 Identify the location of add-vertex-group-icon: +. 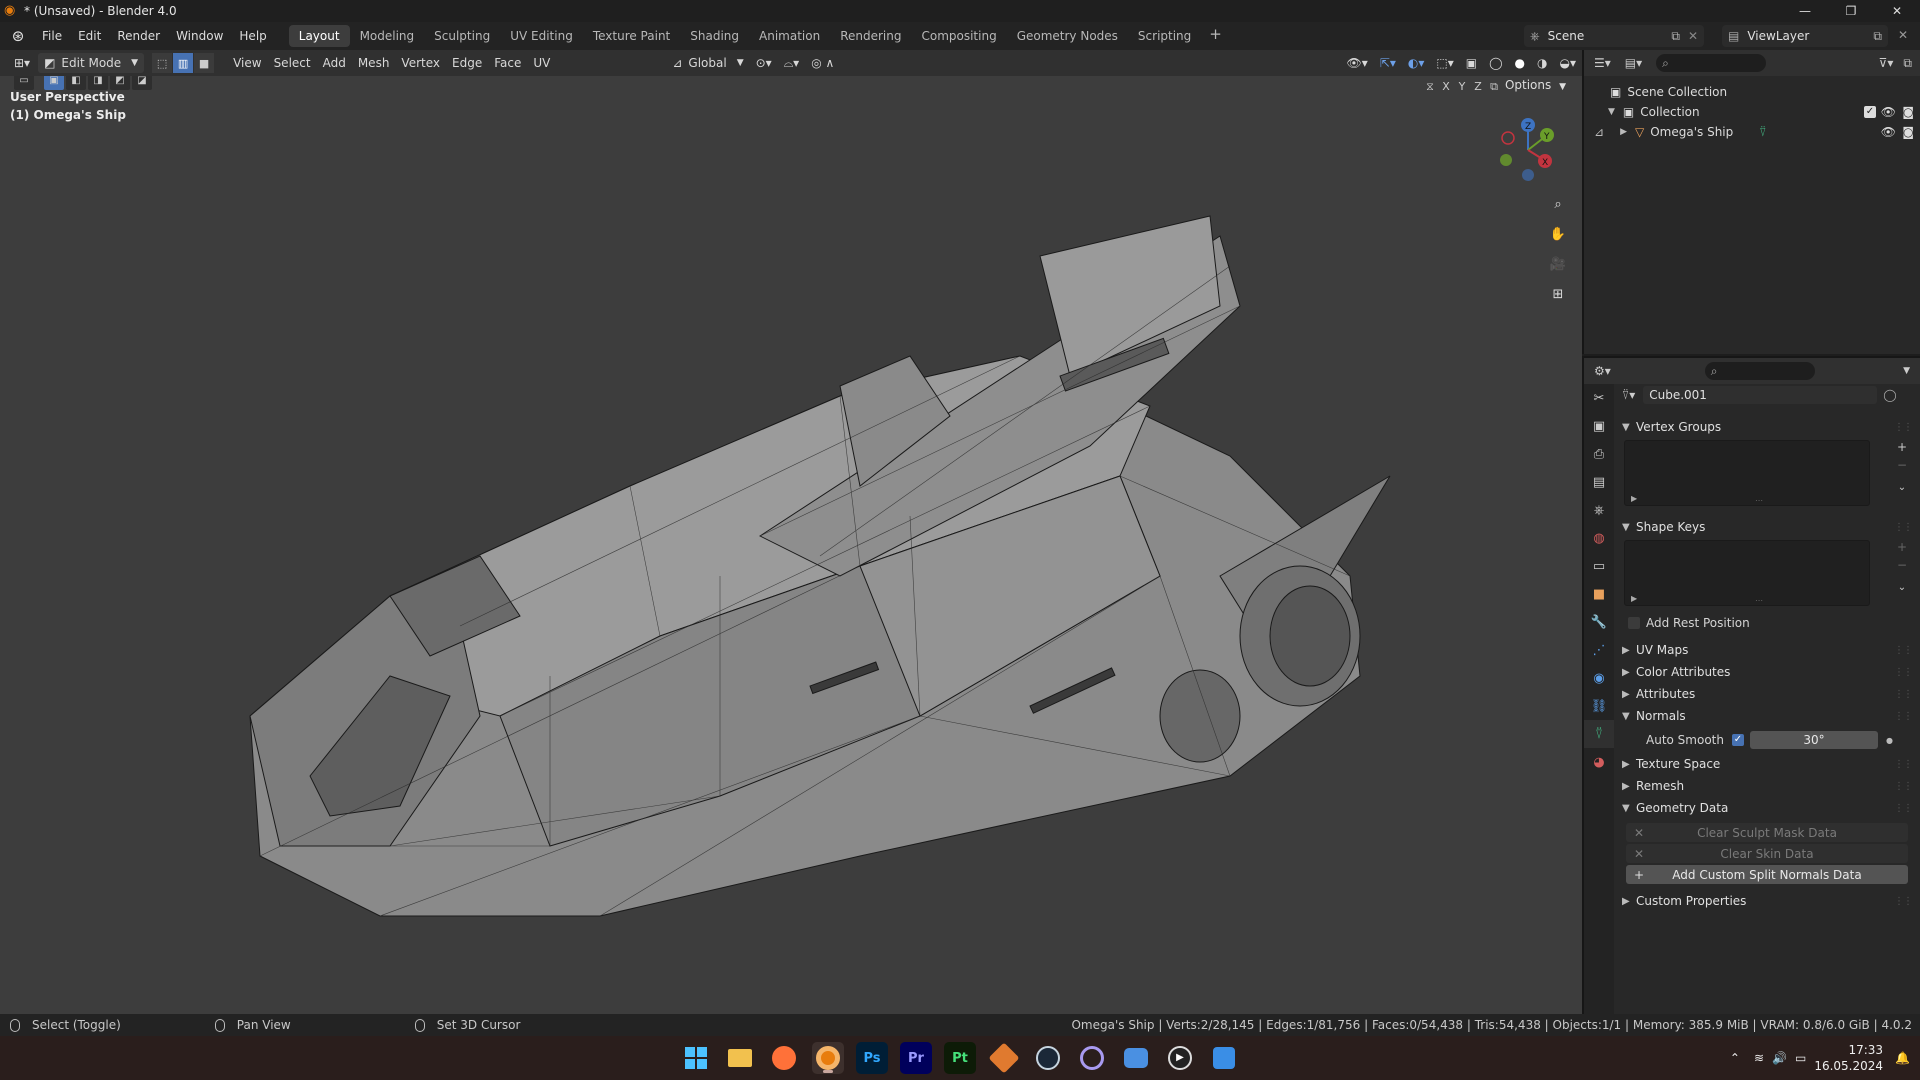
(1902, 449).